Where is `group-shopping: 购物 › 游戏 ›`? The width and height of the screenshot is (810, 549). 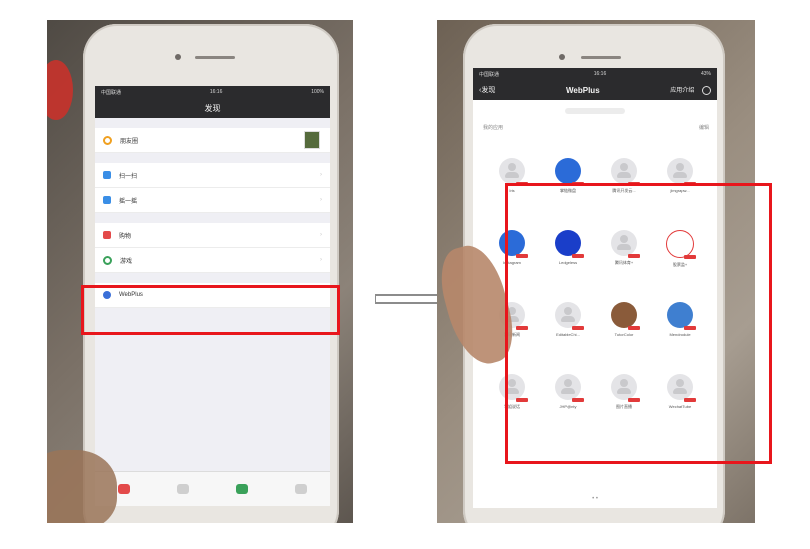 group-shopping: 购物 › 游戏 › is located at coordinates (212, 248).